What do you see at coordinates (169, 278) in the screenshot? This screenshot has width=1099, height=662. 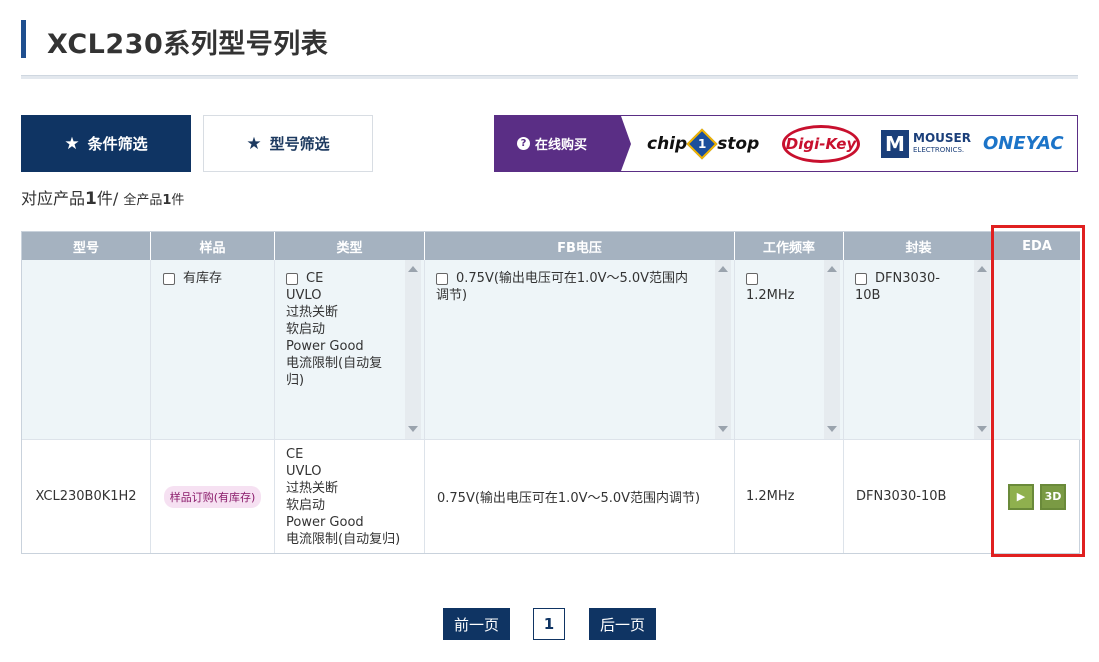 I see `stock-checkbox` at bounding box center [169, 278].